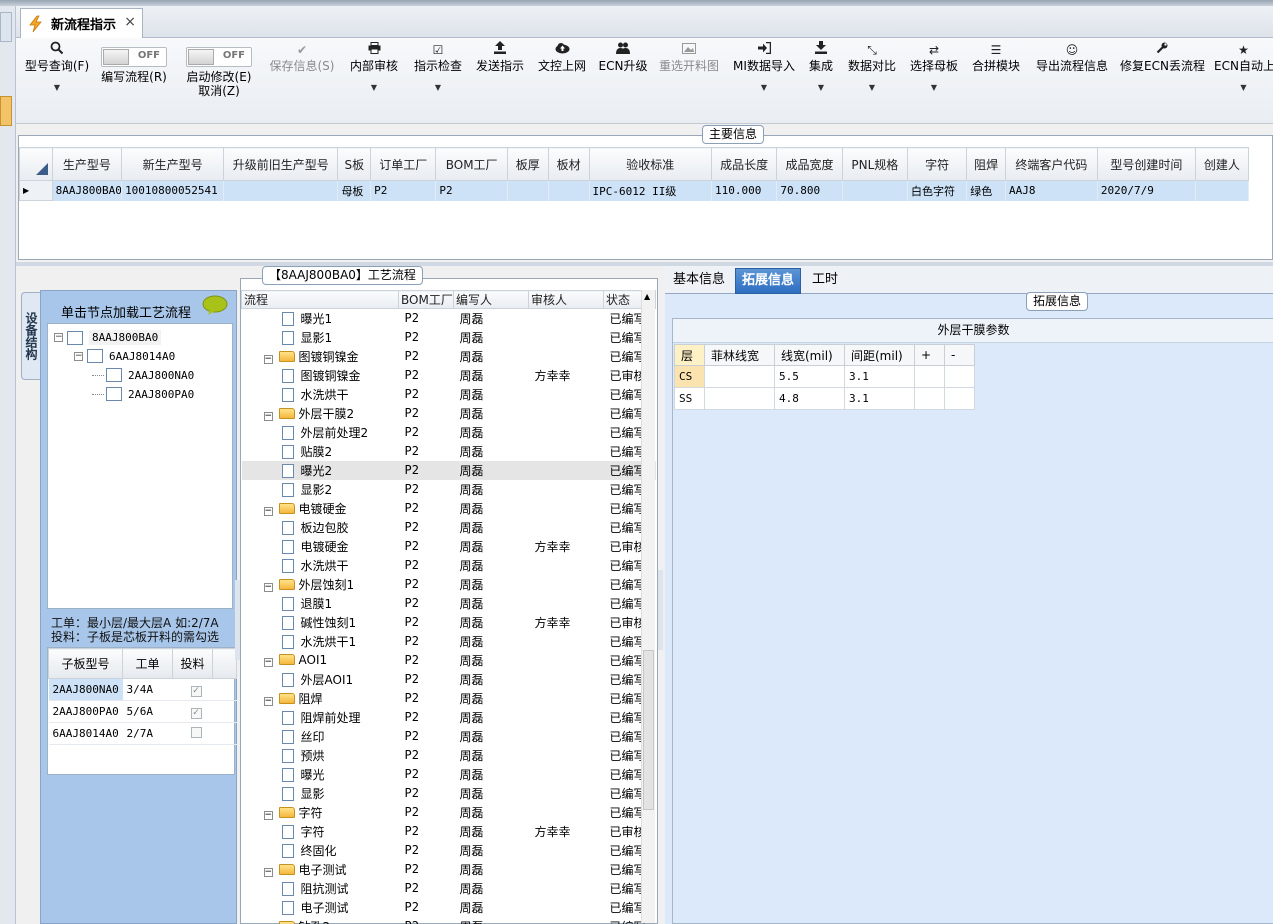 The height and width of the screenshot is (924, 1273). What do you see at coordinates (491, 299) in the screenshot?
I see `col-header: 编写人` at bounding box center [491, 299].